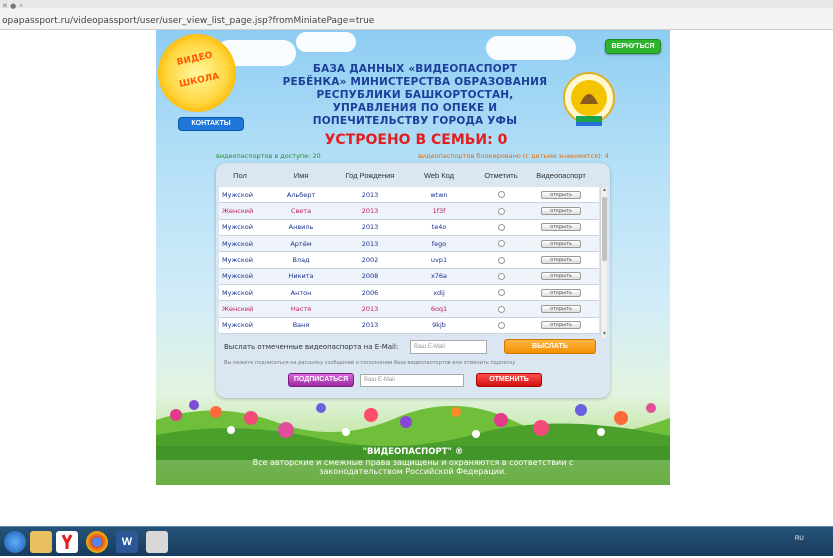  Describe the element at coordinates (439, 194) in the screenshot. I see `row-code: wtwn` at that location.